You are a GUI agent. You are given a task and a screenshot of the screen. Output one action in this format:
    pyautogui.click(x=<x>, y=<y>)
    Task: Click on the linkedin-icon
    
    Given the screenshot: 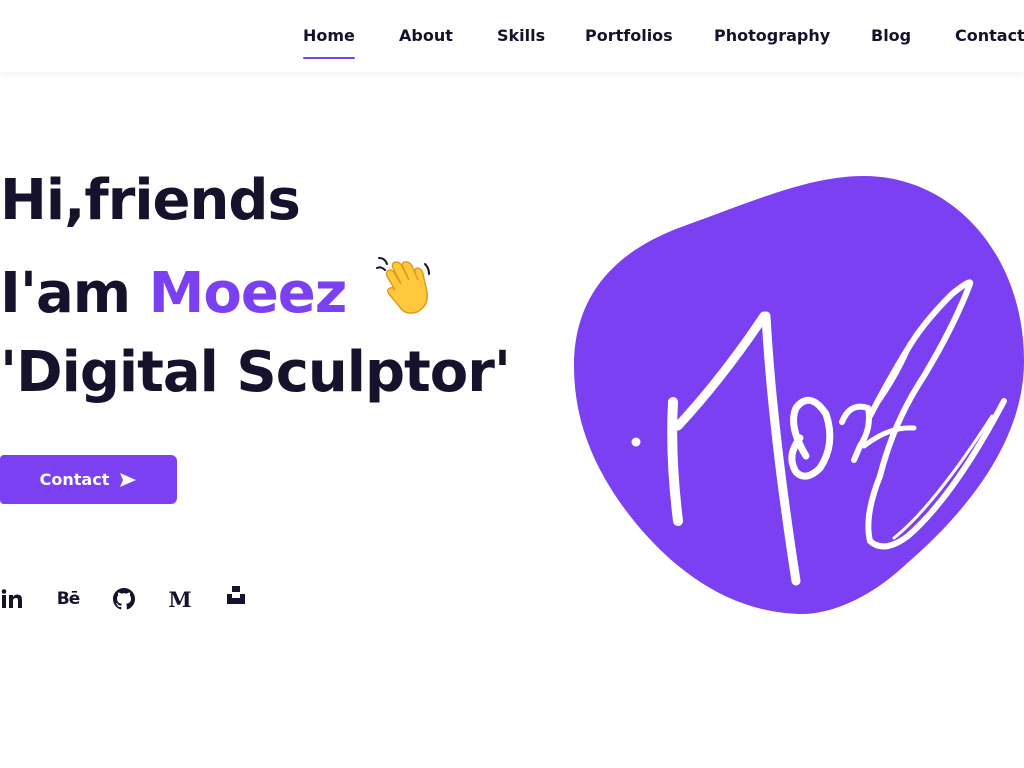 What is the action you would take?
    pyautogui.click(x=13, y=599)
    